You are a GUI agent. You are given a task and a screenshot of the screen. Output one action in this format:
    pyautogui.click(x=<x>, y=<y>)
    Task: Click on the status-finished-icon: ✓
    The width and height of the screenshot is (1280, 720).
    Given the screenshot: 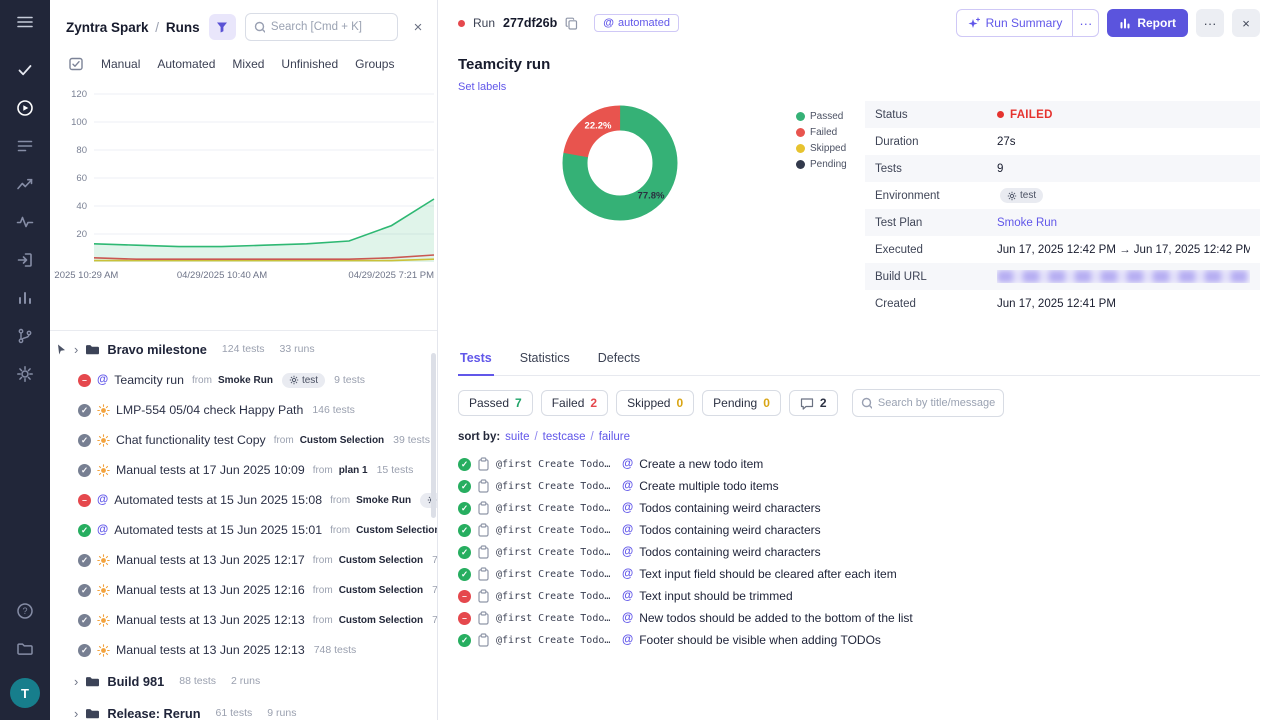 What is the action you would take?
    pyautogui.click(x=84, y=470)
    